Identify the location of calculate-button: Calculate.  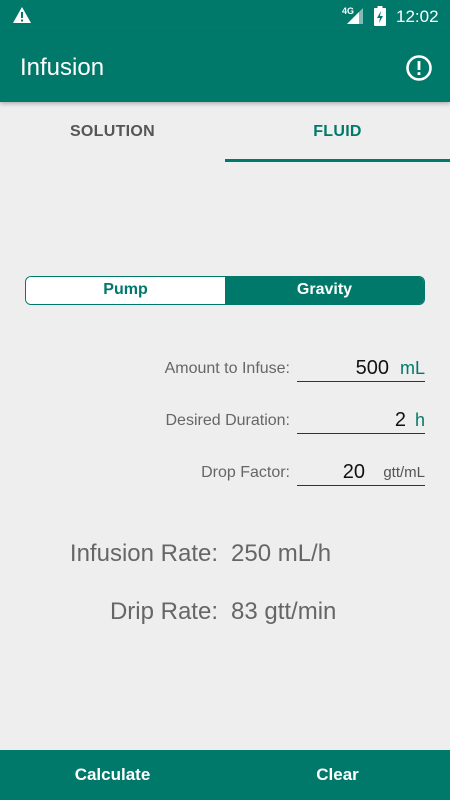
(112, 775).